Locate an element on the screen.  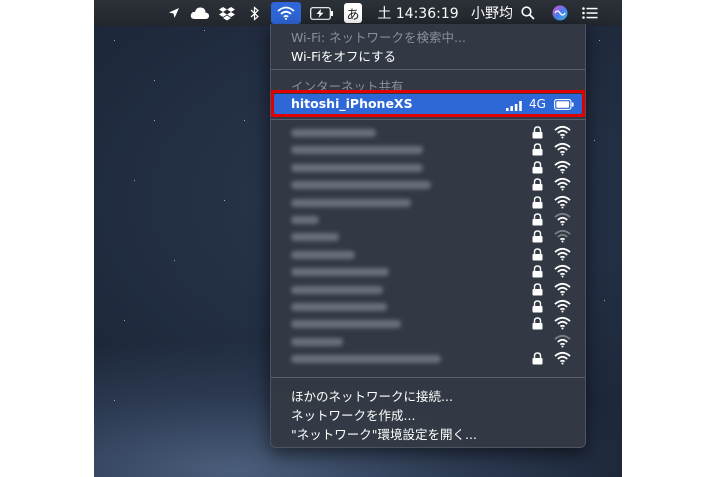
menu-bar: あ 土 14:36:19 小野均 is located at coordinates (358, 13).